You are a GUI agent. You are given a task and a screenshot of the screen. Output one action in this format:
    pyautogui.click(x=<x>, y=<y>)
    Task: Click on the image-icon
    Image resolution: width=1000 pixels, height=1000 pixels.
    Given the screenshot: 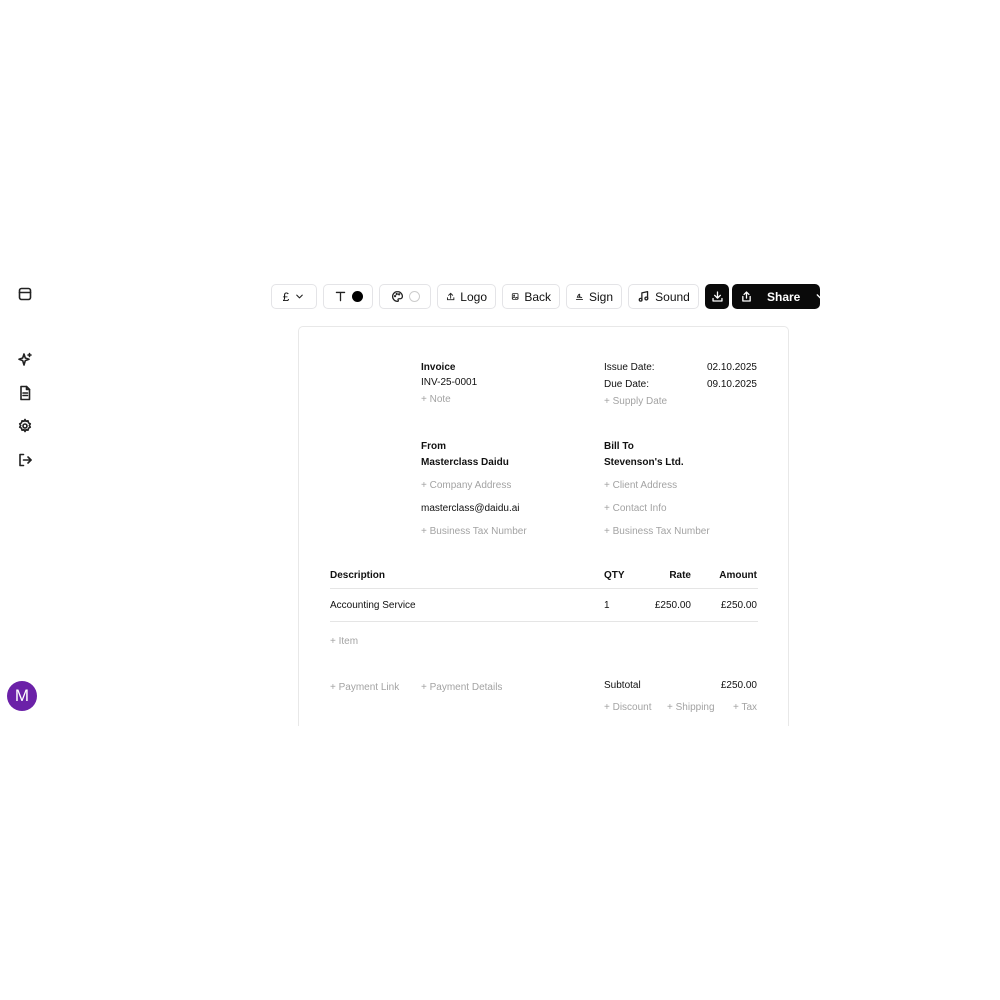 What is the action you would take?
    pyautogui.click(x=515, y=296)
    